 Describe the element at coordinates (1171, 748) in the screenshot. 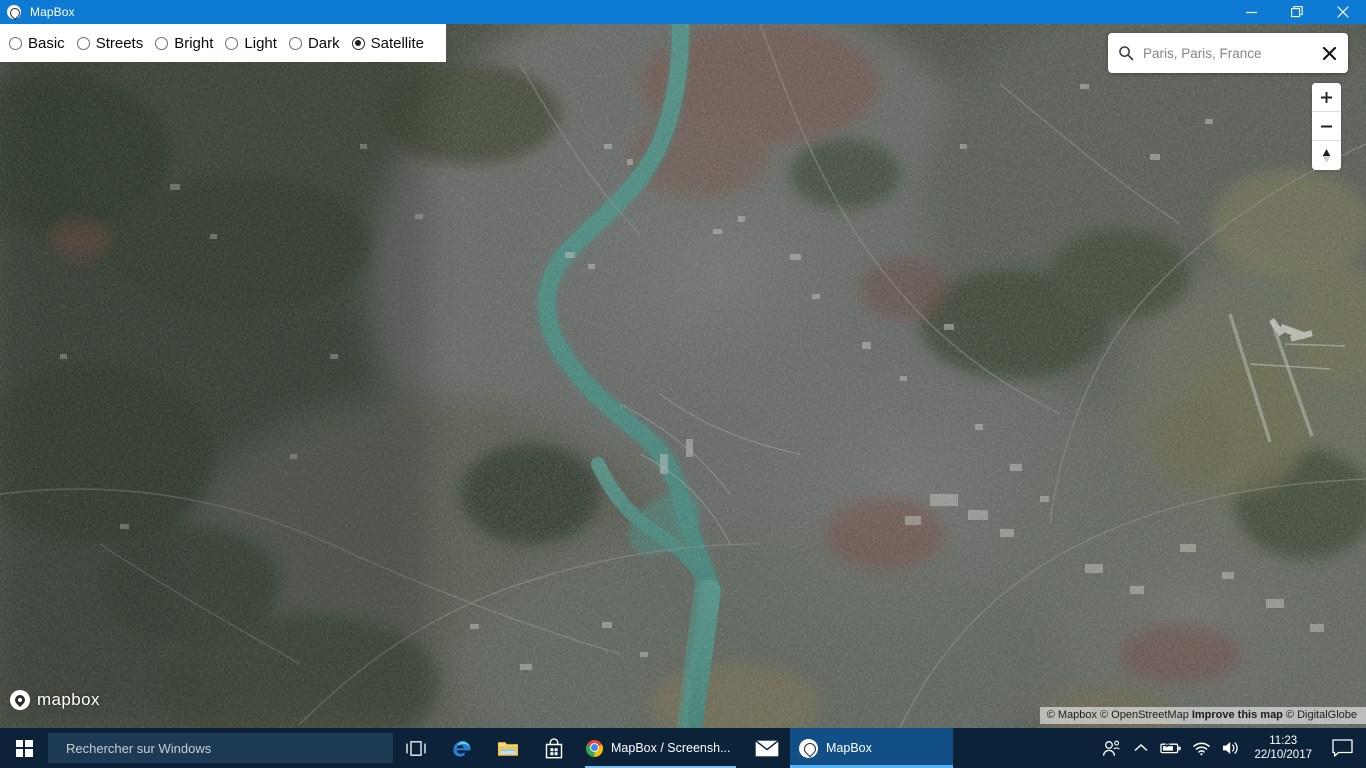

I see `battery-icon` at that location.